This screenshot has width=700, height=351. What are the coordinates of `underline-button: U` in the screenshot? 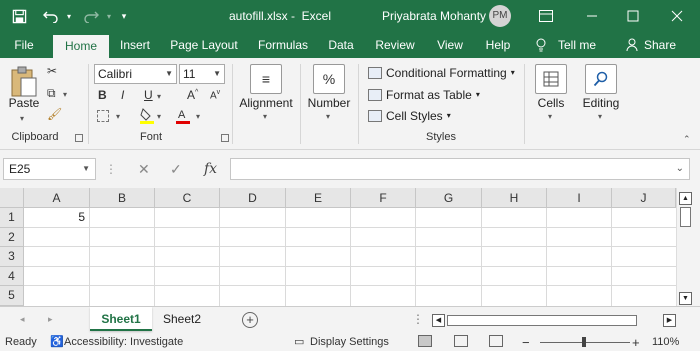 It's located at (148, 95).